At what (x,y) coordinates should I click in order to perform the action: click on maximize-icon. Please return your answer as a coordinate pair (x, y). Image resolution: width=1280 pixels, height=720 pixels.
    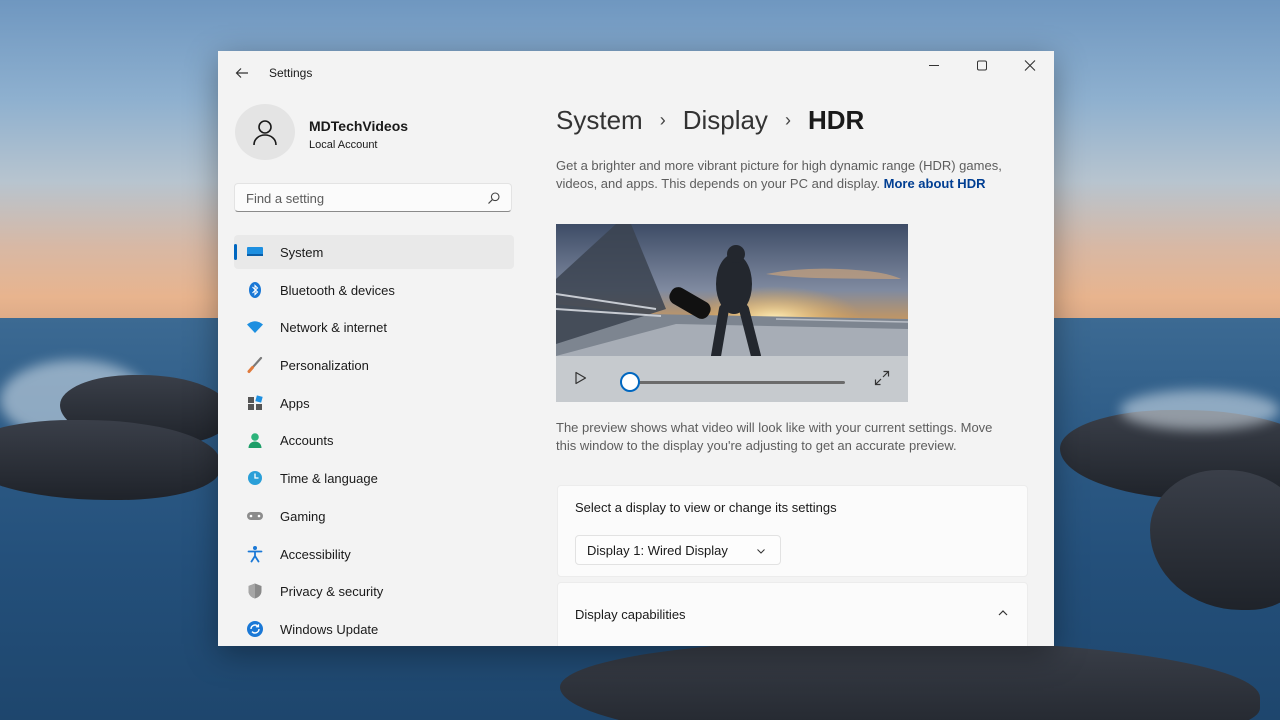
    Looking at the image, I should click on (982, 65).